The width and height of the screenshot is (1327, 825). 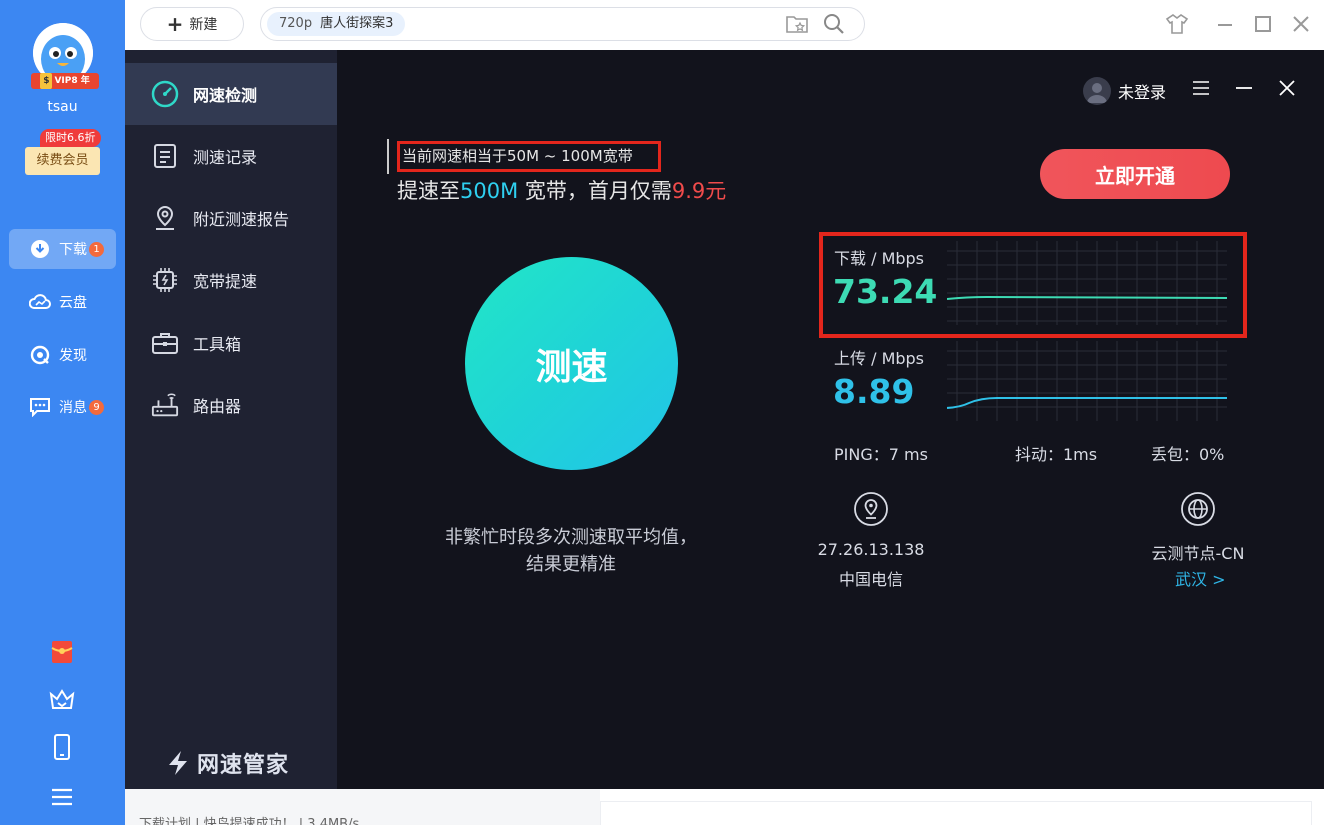 What do you see at coordinates (165, 218) in the screenshot?
I see `location-icon` at bounding box center [165, 218].